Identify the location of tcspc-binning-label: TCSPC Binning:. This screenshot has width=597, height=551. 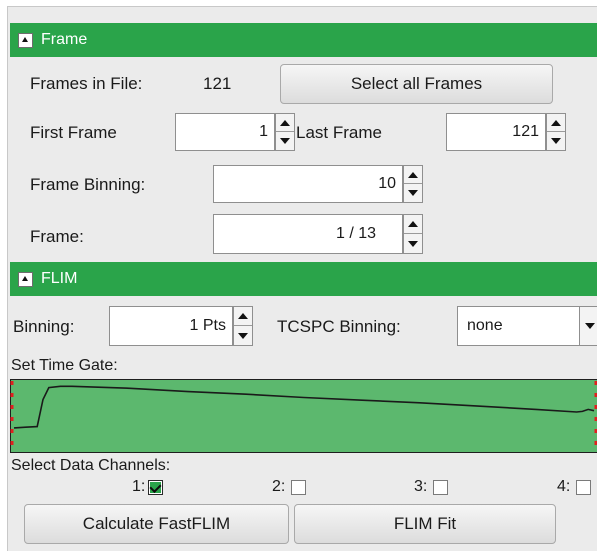
(339, 326).